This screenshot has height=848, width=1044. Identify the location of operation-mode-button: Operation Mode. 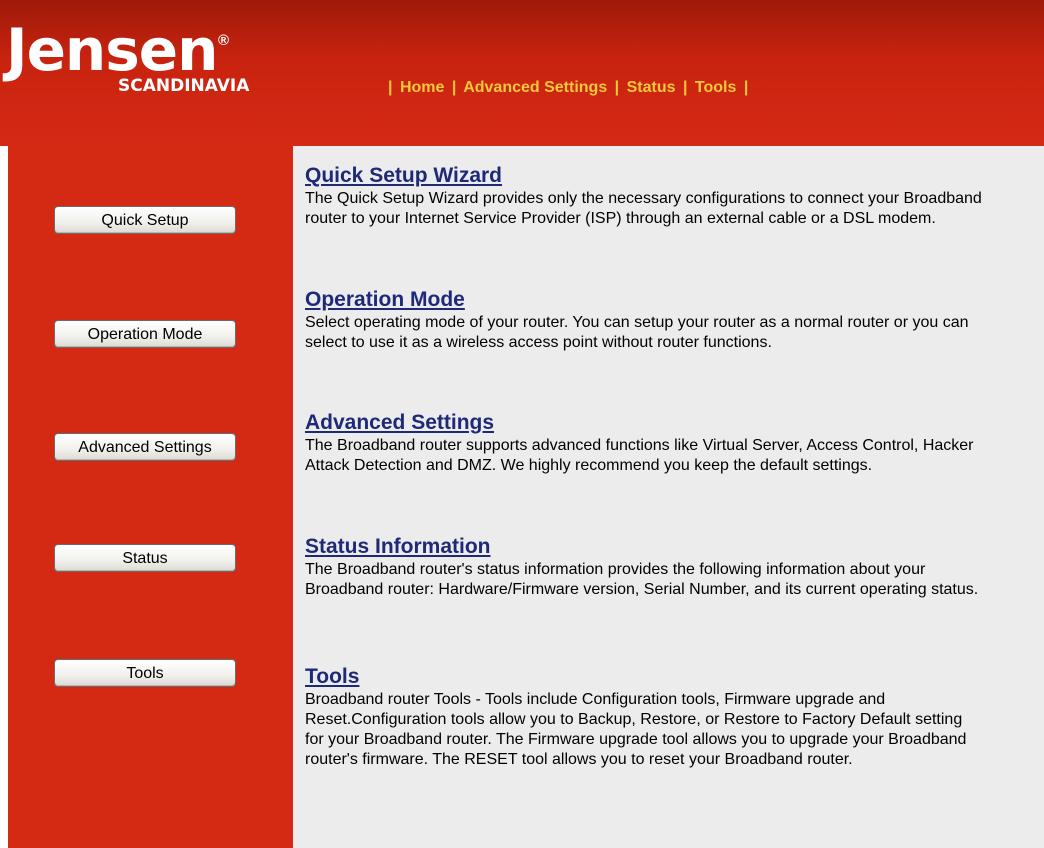
(145, 334).